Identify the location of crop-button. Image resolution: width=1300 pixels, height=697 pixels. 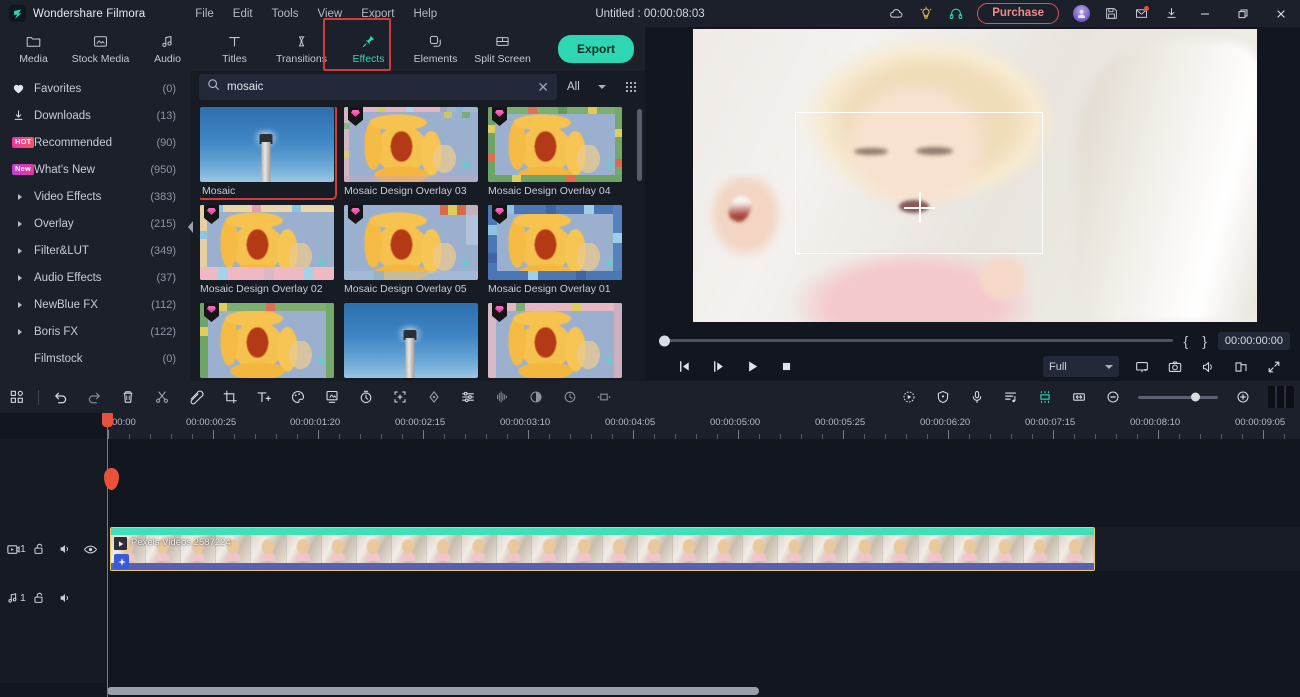
(230, 397).